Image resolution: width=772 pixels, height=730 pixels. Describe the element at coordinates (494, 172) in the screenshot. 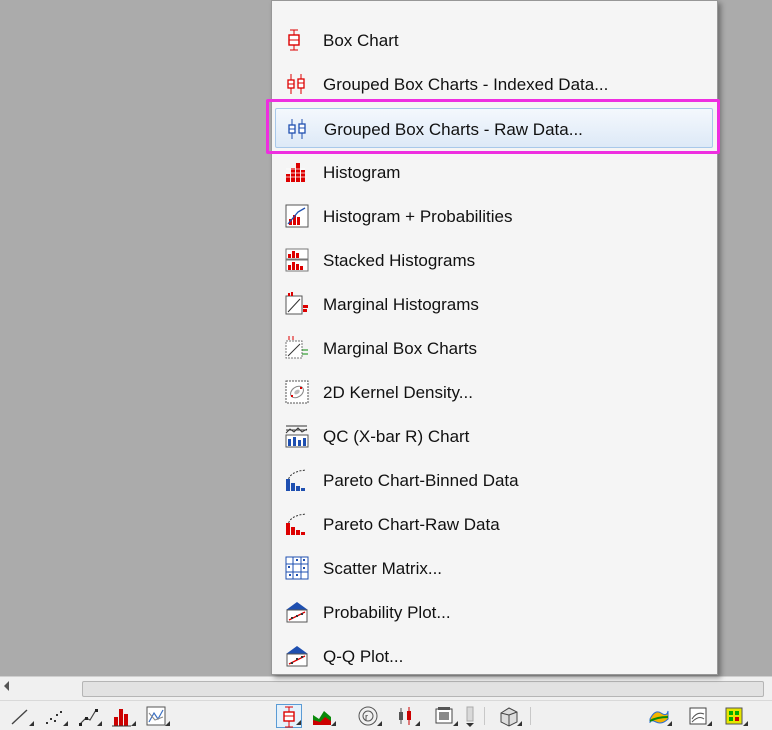

I see `menu-item-histogram: Histogram` at that location.